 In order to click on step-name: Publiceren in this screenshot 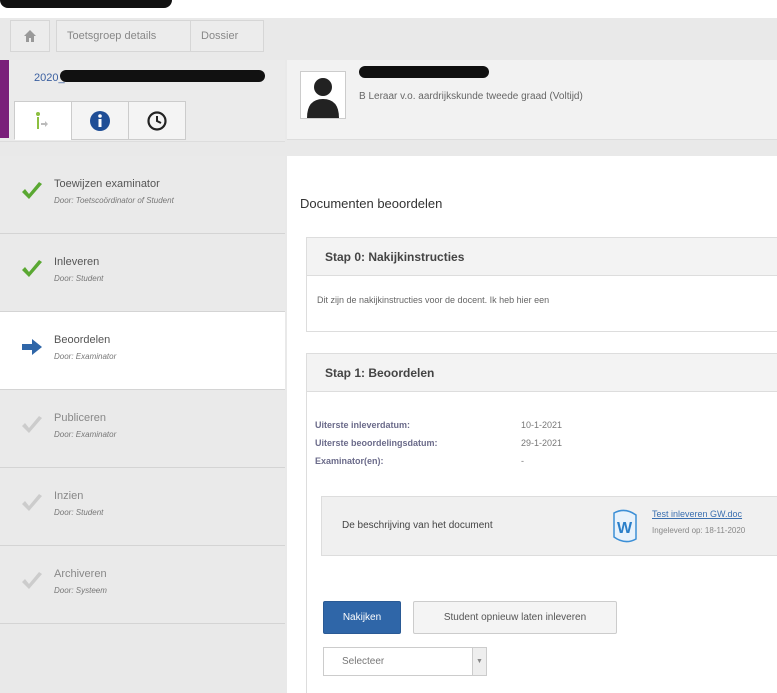, I will do `click(80, 418)`.